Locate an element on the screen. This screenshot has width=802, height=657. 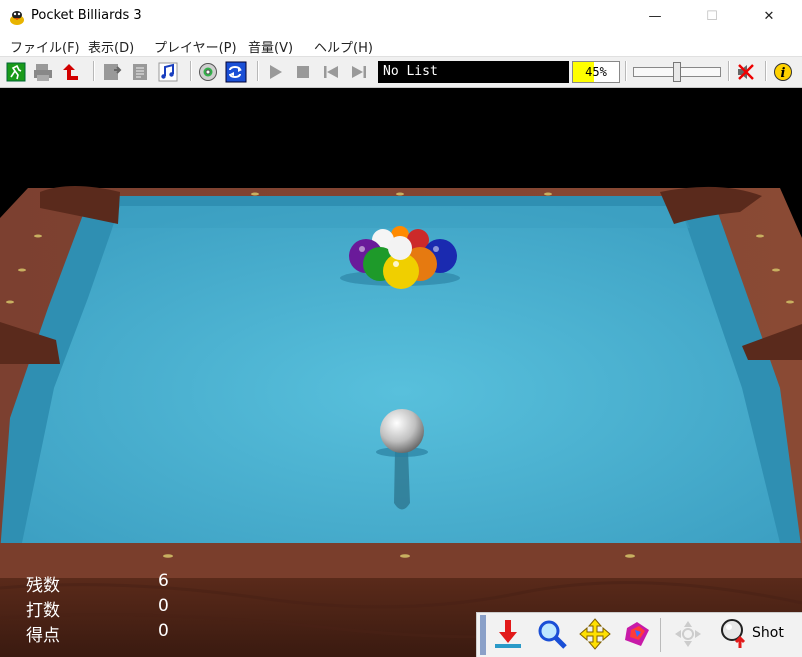
ball is located at coordinates (400, 248).